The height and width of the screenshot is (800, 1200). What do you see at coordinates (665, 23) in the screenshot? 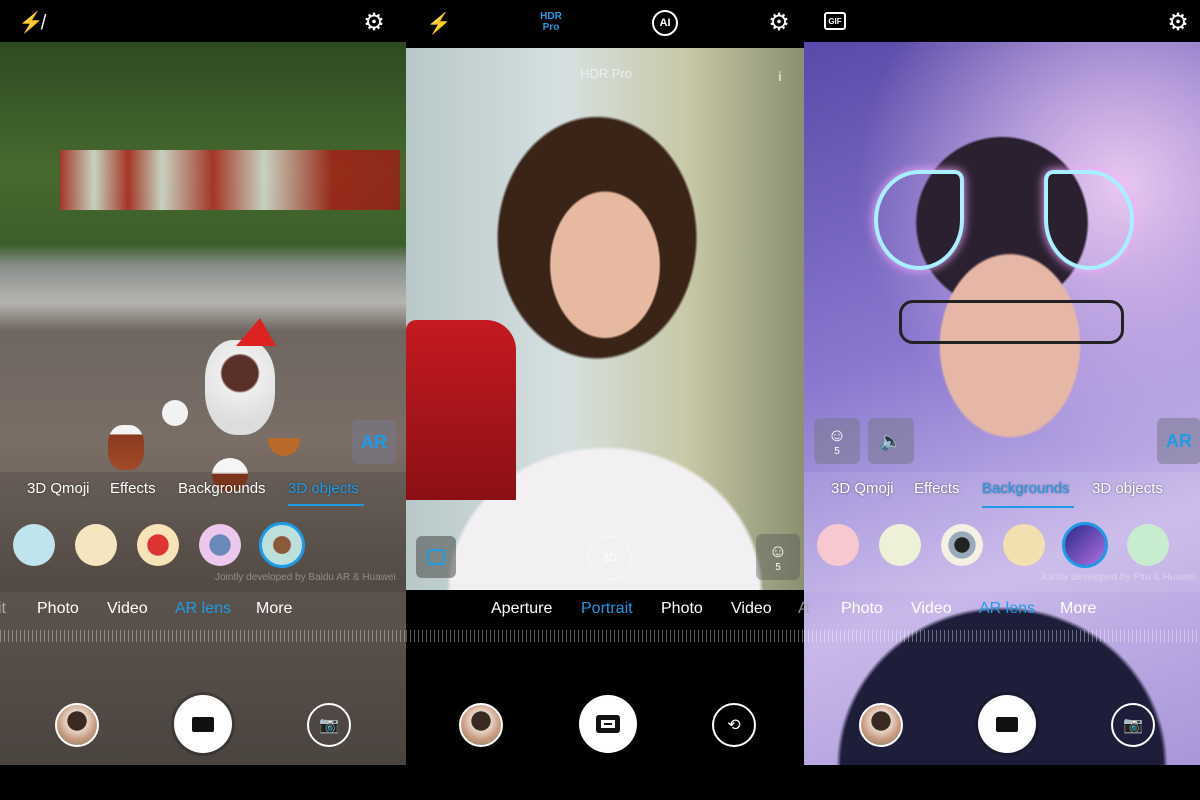
I see `ai-icon: AI` at bounding box center [665, 23].